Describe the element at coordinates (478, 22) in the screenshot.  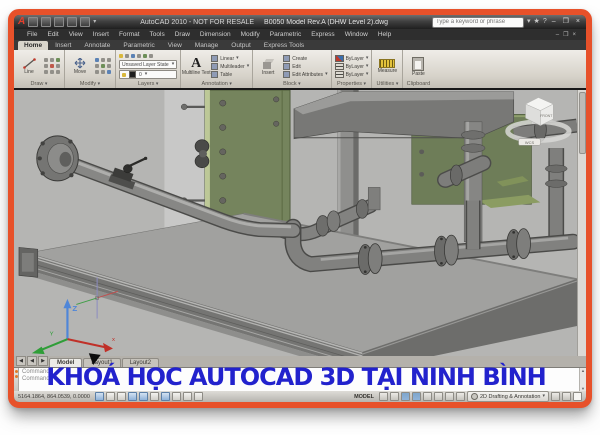
I see `search-input` at that location.